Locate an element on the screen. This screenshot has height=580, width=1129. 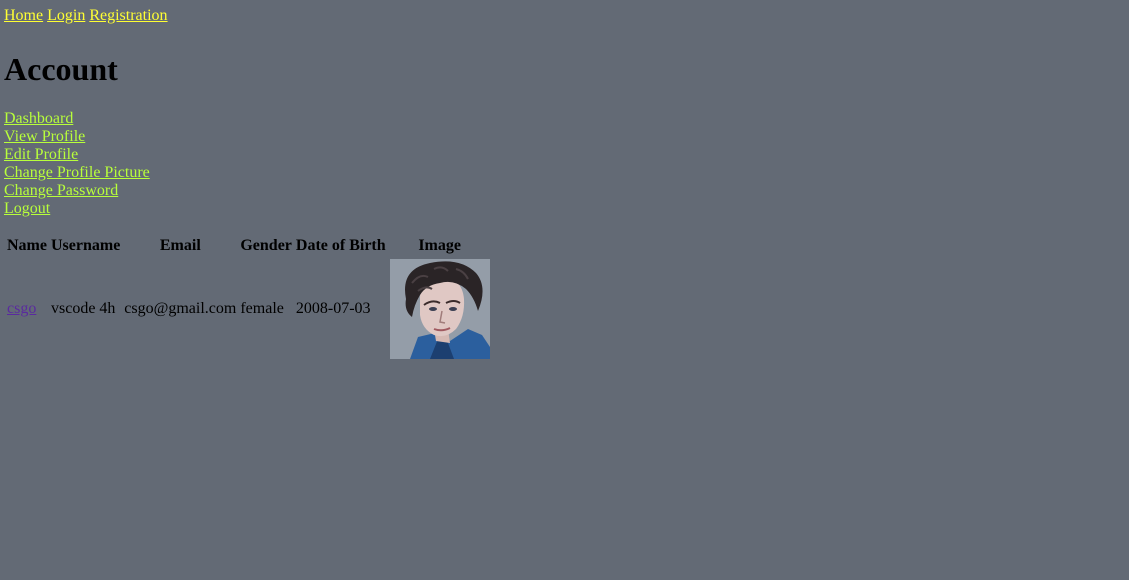
header-email: Email is located at coordinates (180, 245).